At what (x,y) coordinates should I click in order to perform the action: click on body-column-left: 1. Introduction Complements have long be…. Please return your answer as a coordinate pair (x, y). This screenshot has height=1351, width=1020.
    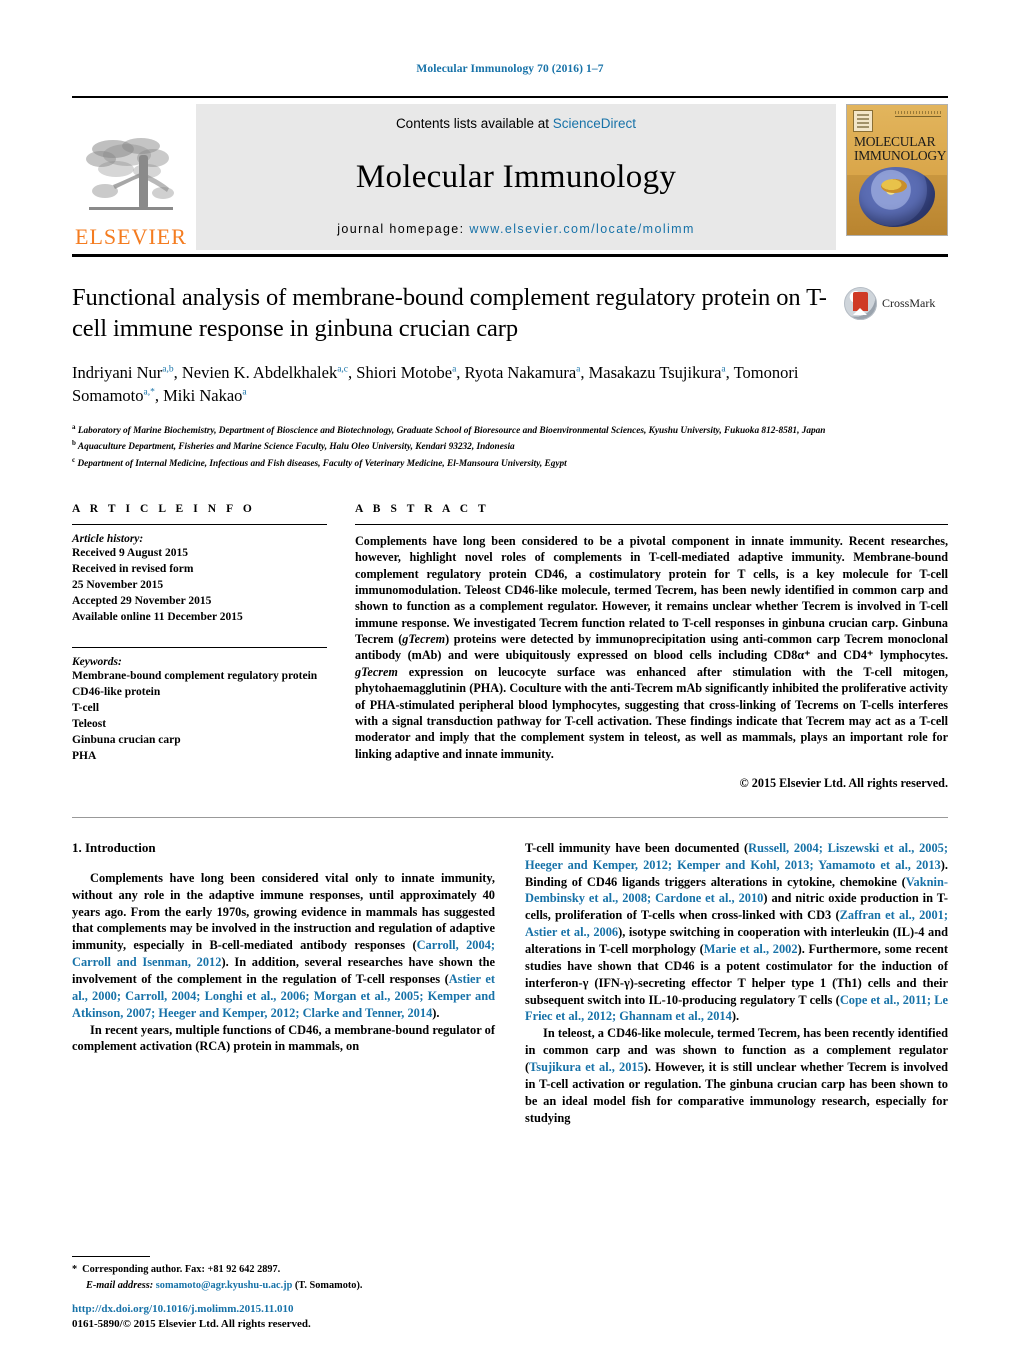
    Looking at the image, I should click on (283, 983).